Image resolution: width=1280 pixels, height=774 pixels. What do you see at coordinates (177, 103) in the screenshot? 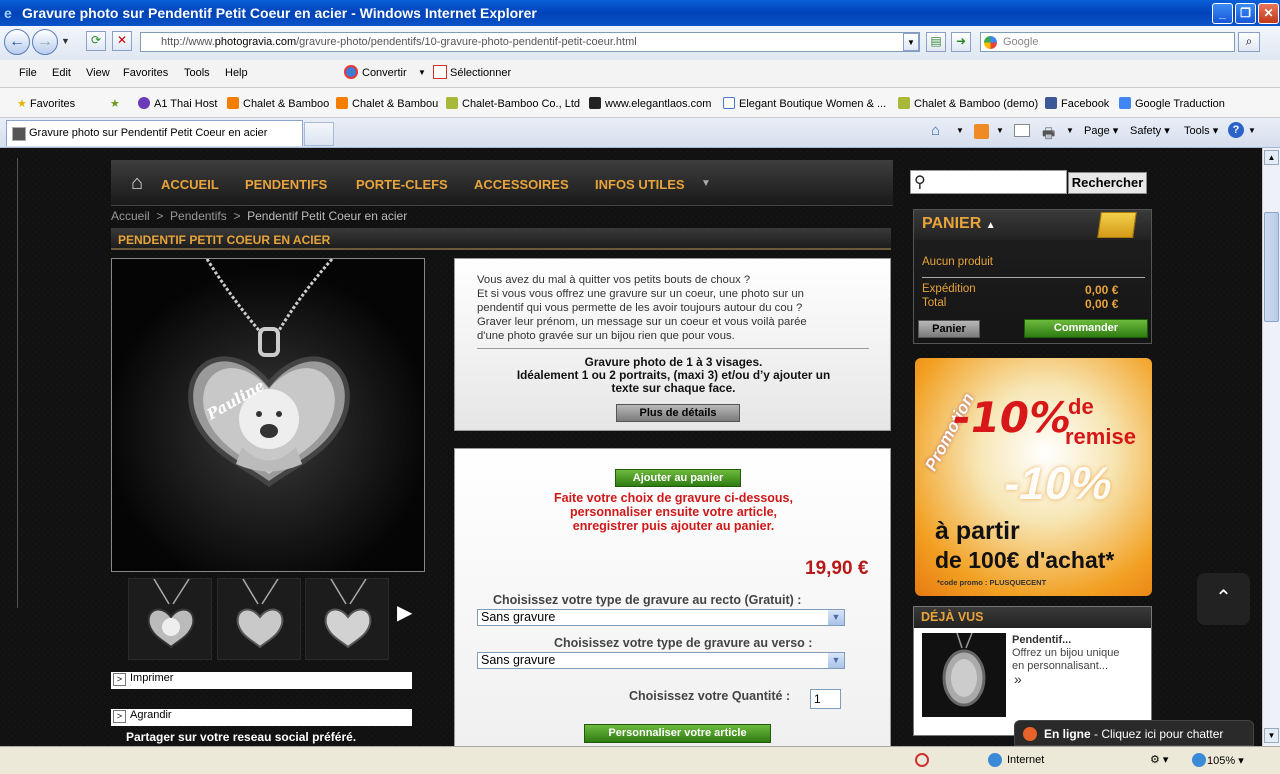
I see `fav-a1-thai-host: A1 Thai Host` at bounding box center [177, 103].